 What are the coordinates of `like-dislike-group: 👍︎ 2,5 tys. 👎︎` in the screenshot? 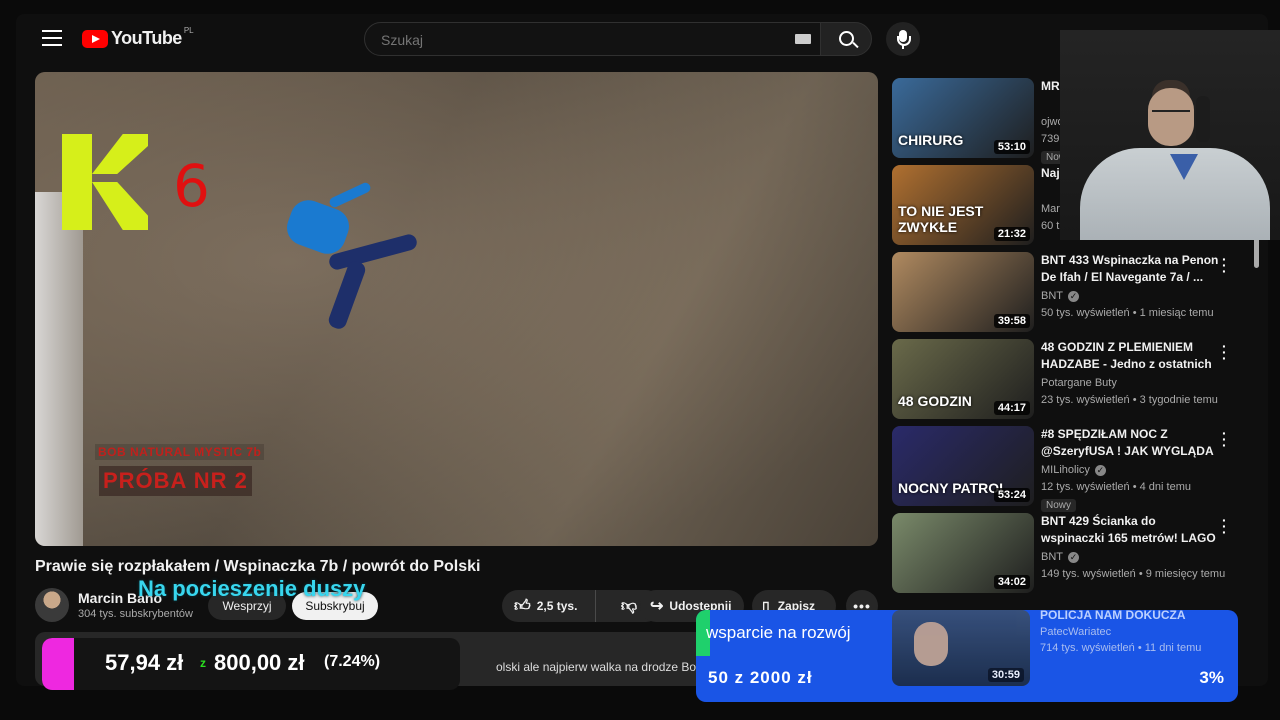 It's located at (582, 606).